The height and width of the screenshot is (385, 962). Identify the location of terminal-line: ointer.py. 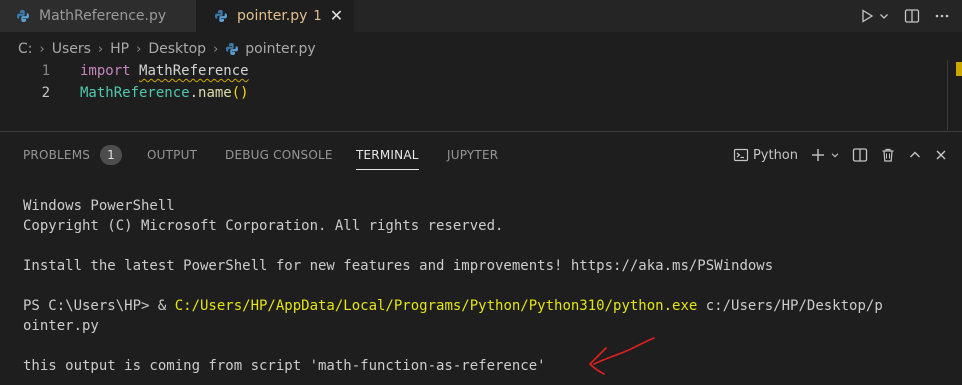
(61, 326).